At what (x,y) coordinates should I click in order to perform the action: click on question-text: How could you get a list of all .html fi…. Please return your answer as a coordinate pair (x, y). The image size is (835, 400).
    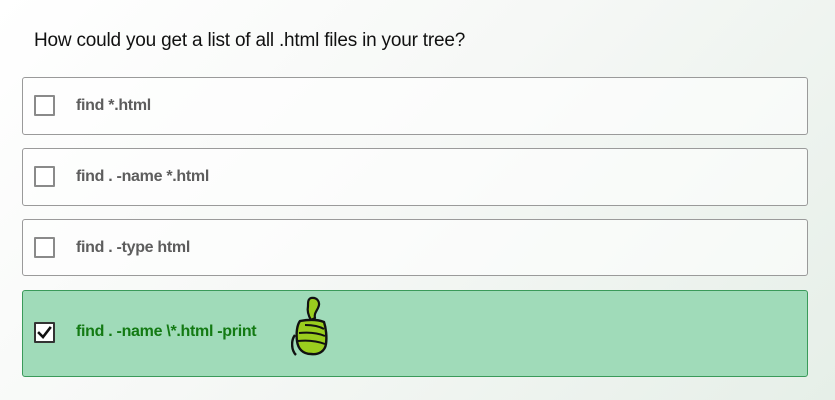
    Looking at the image, I should click on (250, 40).